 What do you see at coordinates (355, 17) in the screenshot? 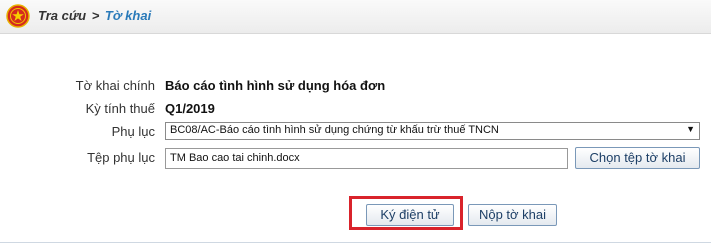
I see `header-bar: Tra cứu > Tờ khai` at bounding box center [355, 17].